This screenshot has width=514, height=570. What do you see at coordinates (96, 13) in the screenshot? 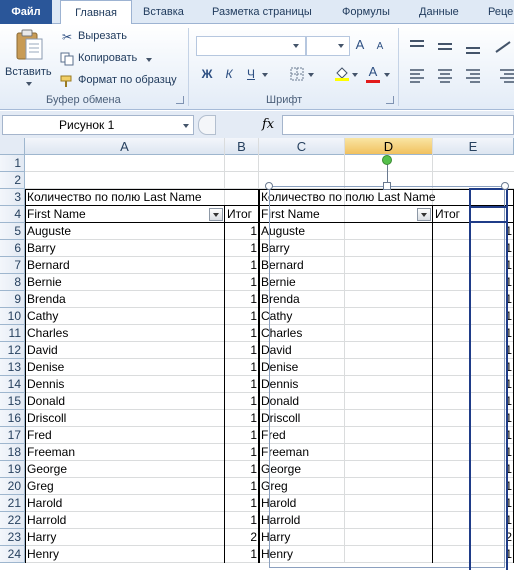
I see `tab-home: Главная` at bounding box center [96, 13].